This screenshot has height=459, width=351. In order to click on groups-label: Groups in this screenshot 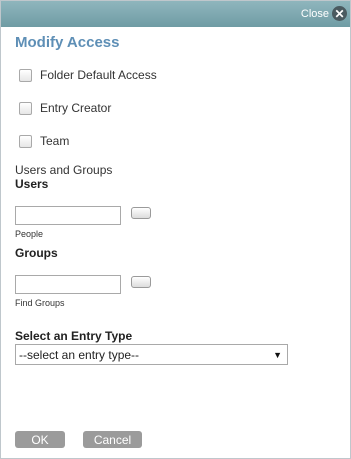, I will do `click(36, 253)`.